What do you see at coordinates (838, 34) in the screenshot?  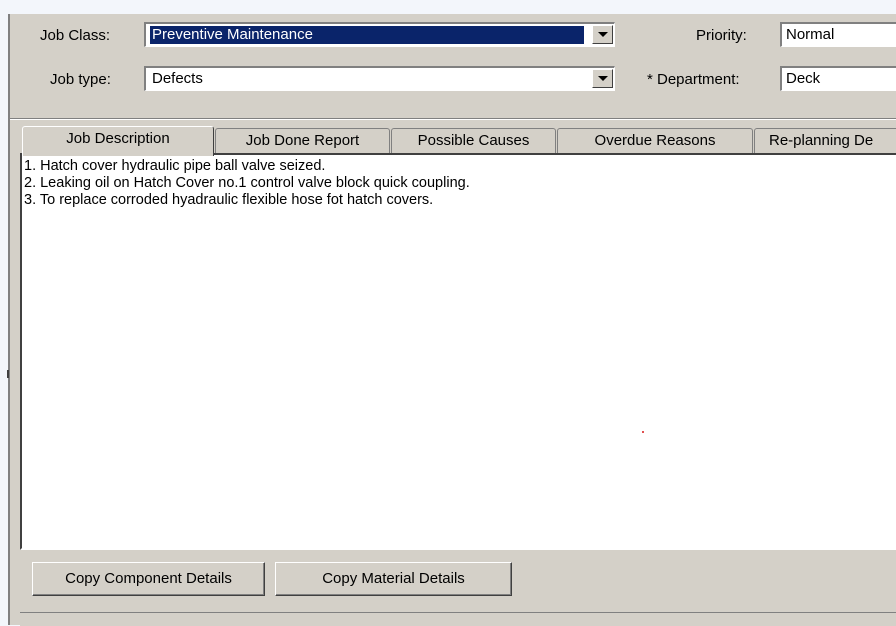 I see `priority-field: Normal` at bounding box center [838, 34].